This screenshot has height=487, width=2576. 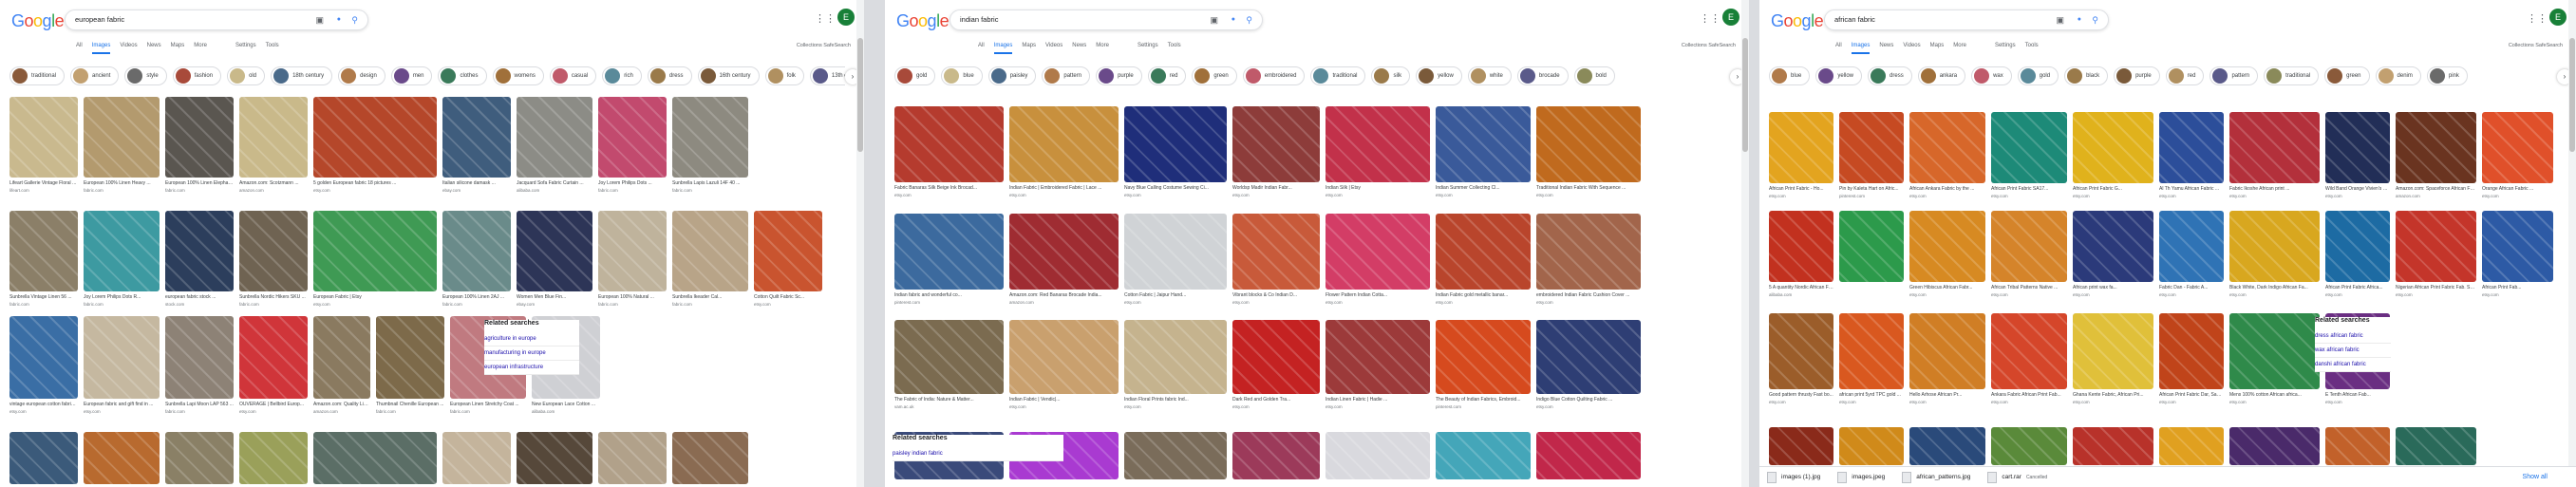 I want to click on chip-wax: wax, so click(x=1991, y=75).